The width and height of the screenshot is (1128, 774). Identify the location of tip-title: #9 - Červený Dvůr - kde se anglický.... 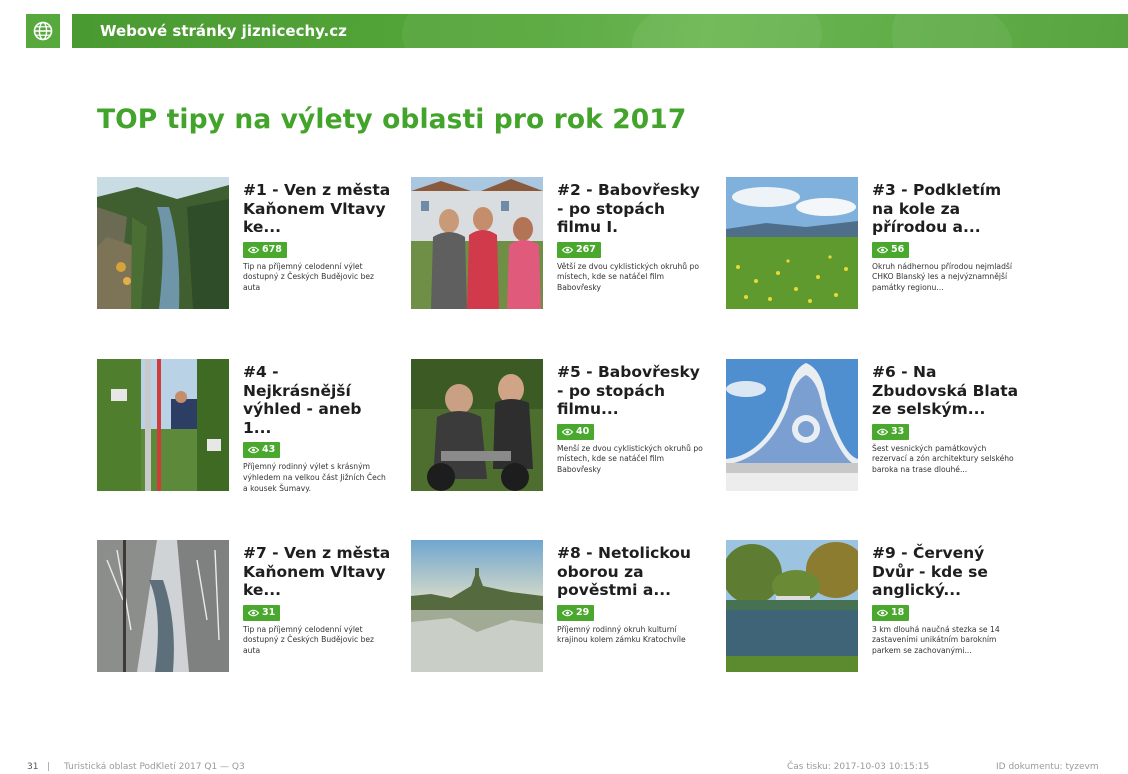
(946, 572).